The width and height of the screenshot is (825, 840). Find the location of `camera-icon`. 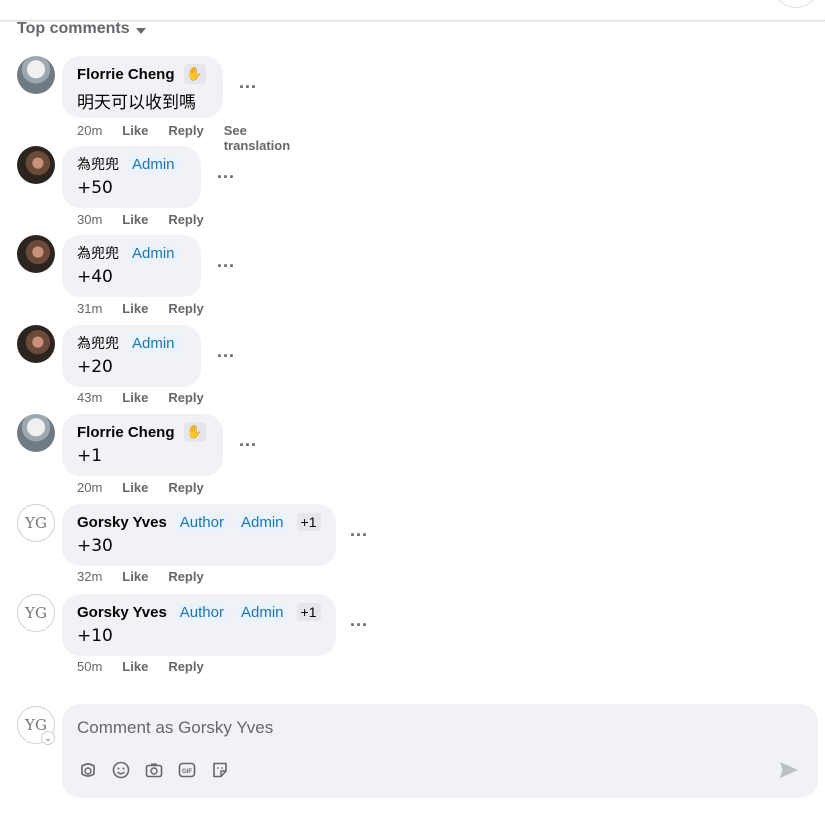

camera-icon is located at coordinates (154, 770).